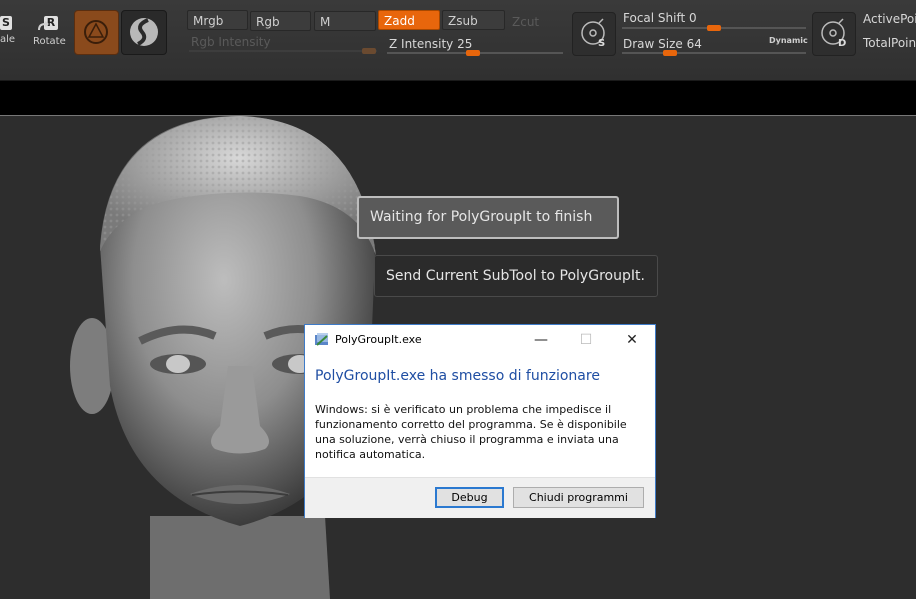  What do you see at coordinates (488, 217) in the screenshot?
I see `waiting-polygroupit-button: Waiting for PolyGroupIt to finish` at bounding box center [488, 217].